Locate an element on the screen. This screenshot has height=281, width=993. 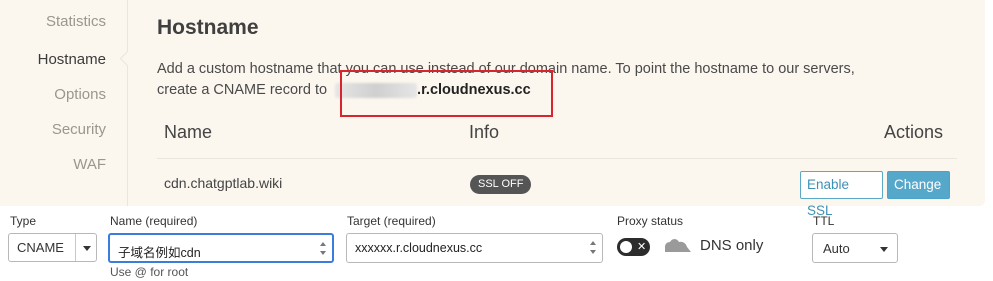
cloud-icon is located at coordinates (678, 245).